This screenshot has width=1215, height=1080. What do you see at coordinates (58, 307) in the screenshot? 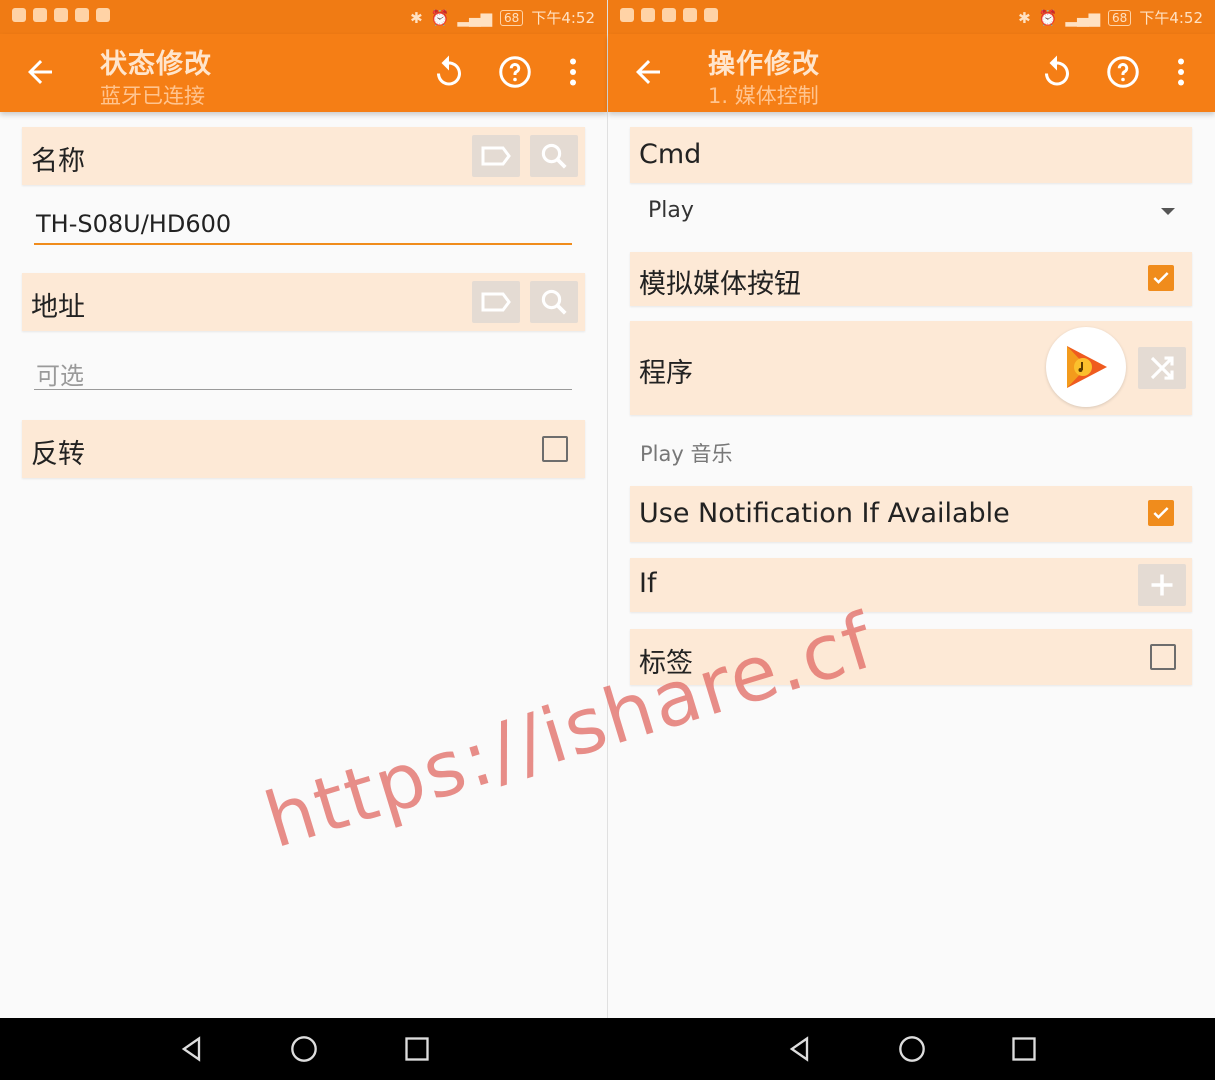
I see `address-label: 地址` at bounding box center [58, 307].